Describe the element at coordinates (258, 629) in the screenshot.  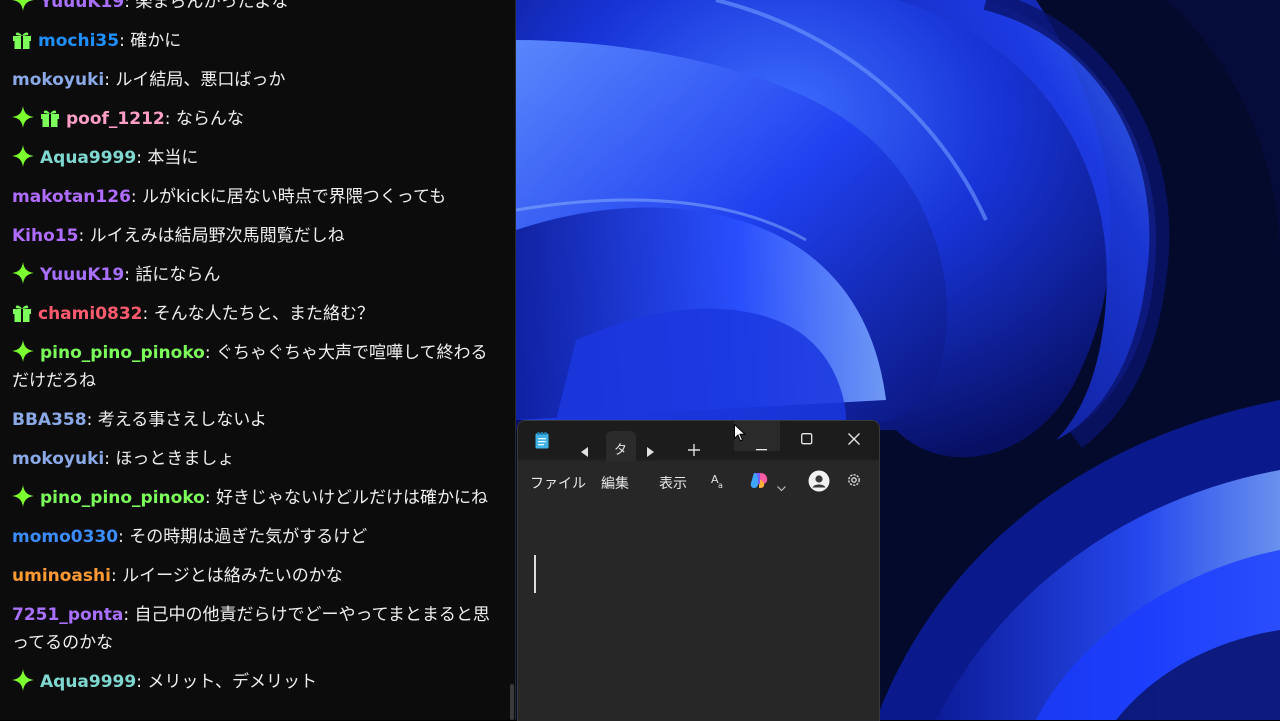
I see `chat-message: 7251_ponta: 自己中の他責だらけでどーやってまとまると思ってるのかな` at that location.